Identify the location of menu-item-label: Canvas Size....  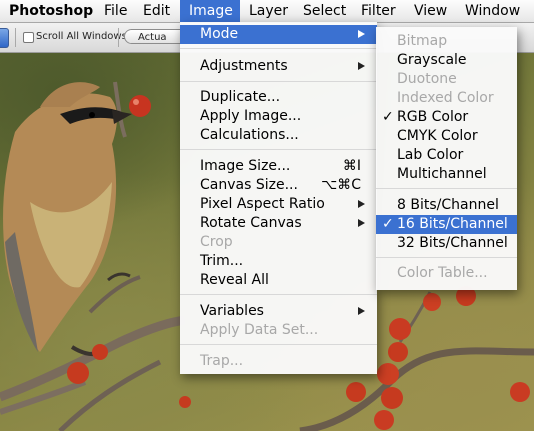
(249, 185).